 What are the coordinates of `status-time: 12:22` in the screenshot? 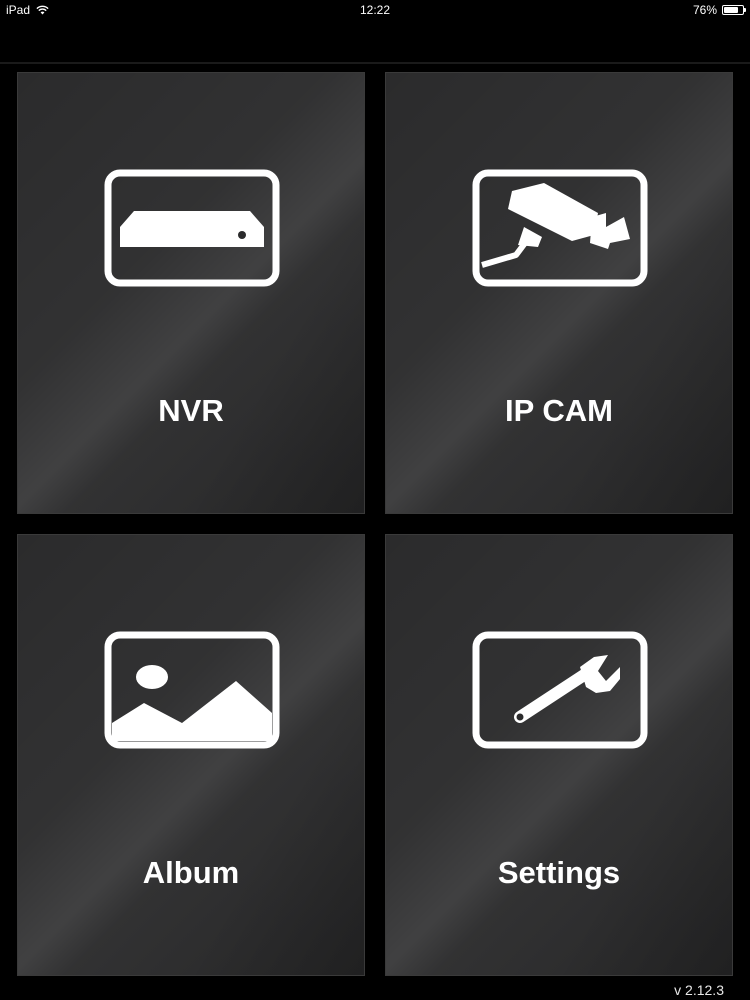 It's located at (375, 10).